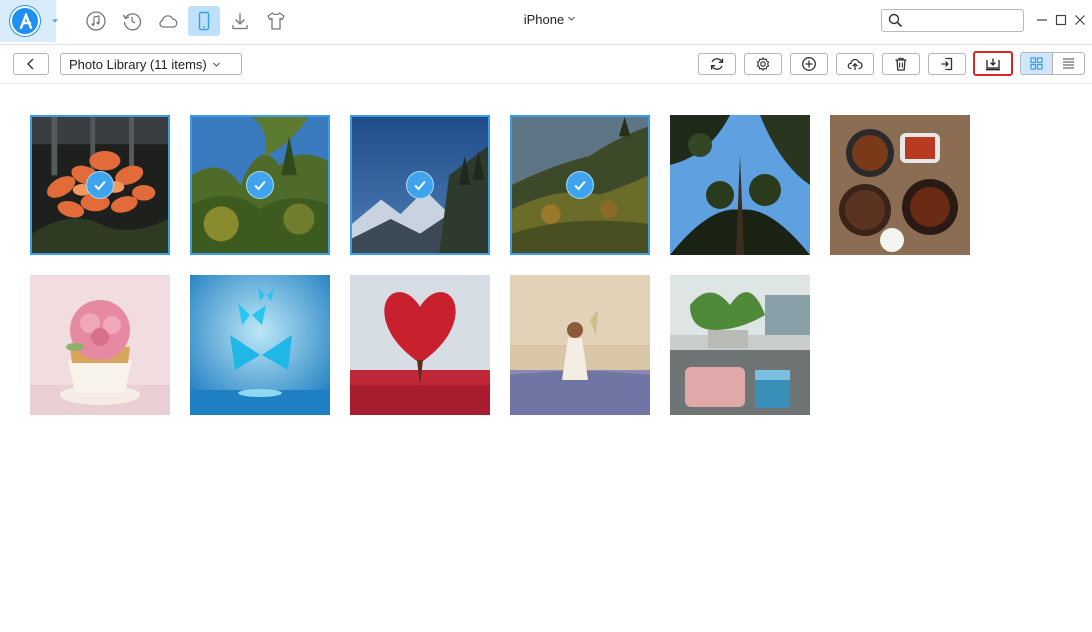 The width and height of the screenshot is (1092, 632). I want to click on nav-music, so click(96, 21).